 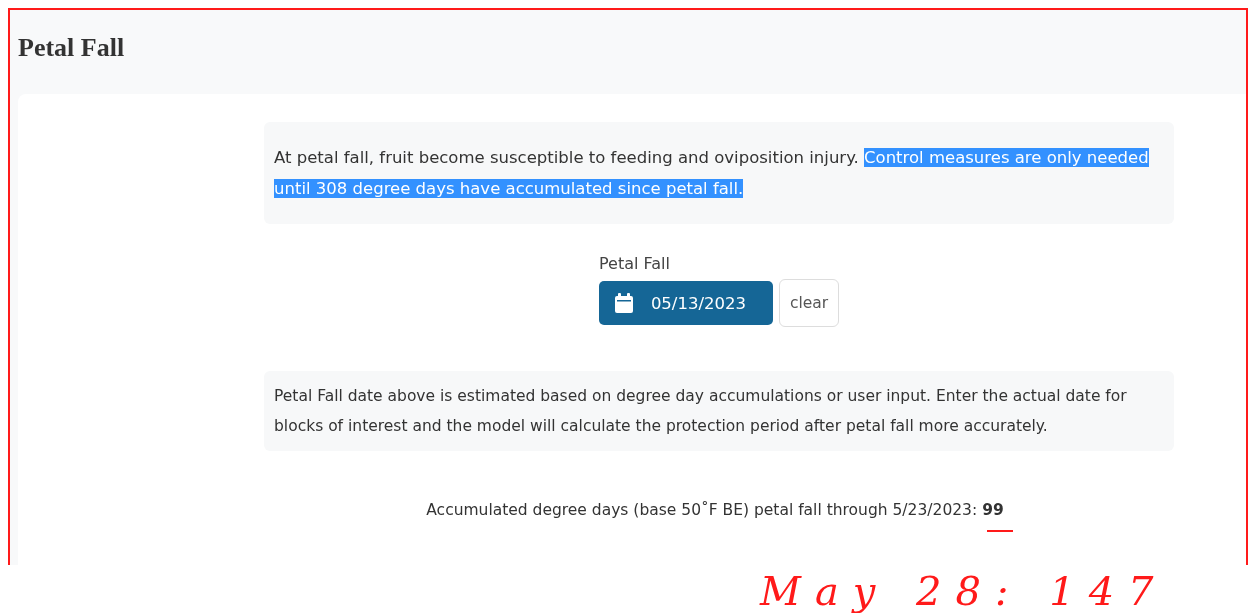 What do you see at coordinates (685, 303) in the screenshot?
I see `date-button: 05/13/2023` at bounding box center [685, 303].